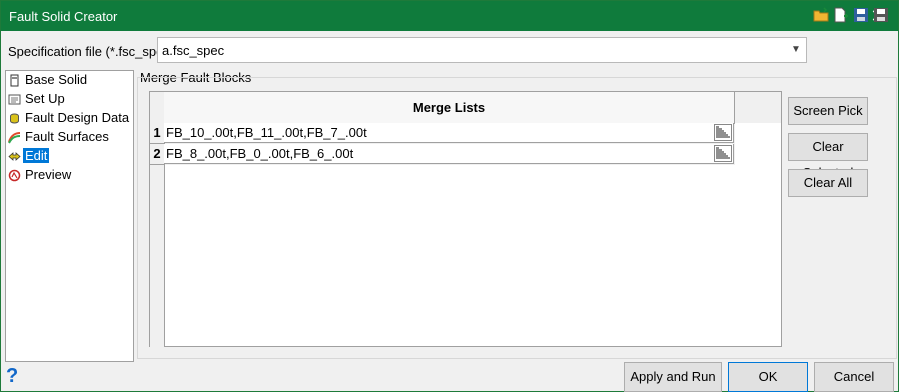  I want to click on preview-icon, so click(14, 175).